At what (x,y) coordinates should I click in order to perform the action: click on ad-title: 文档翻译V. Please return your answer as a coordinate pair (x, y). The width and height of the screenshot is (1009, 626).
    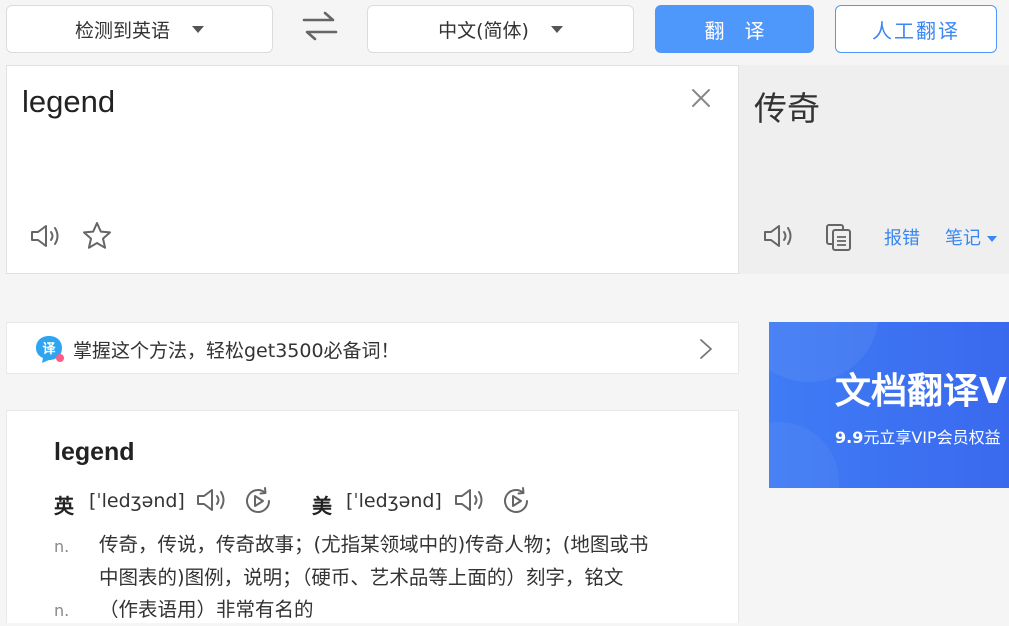
    Looking at the image, I should click on (921, 391).